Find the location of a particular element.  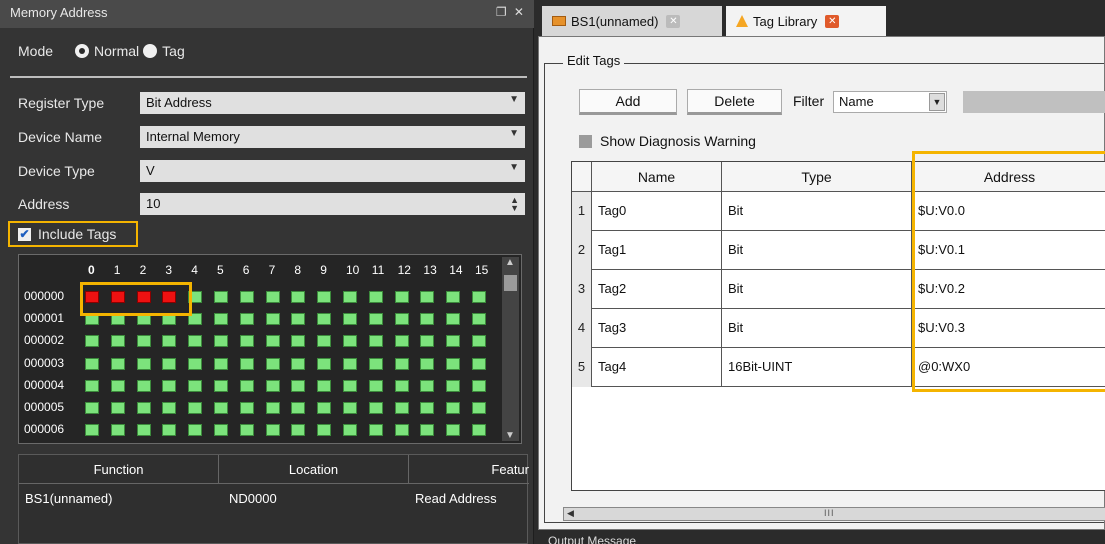

grid-scrollbar: ▲ ▼ is located at coordinates (510, 349).